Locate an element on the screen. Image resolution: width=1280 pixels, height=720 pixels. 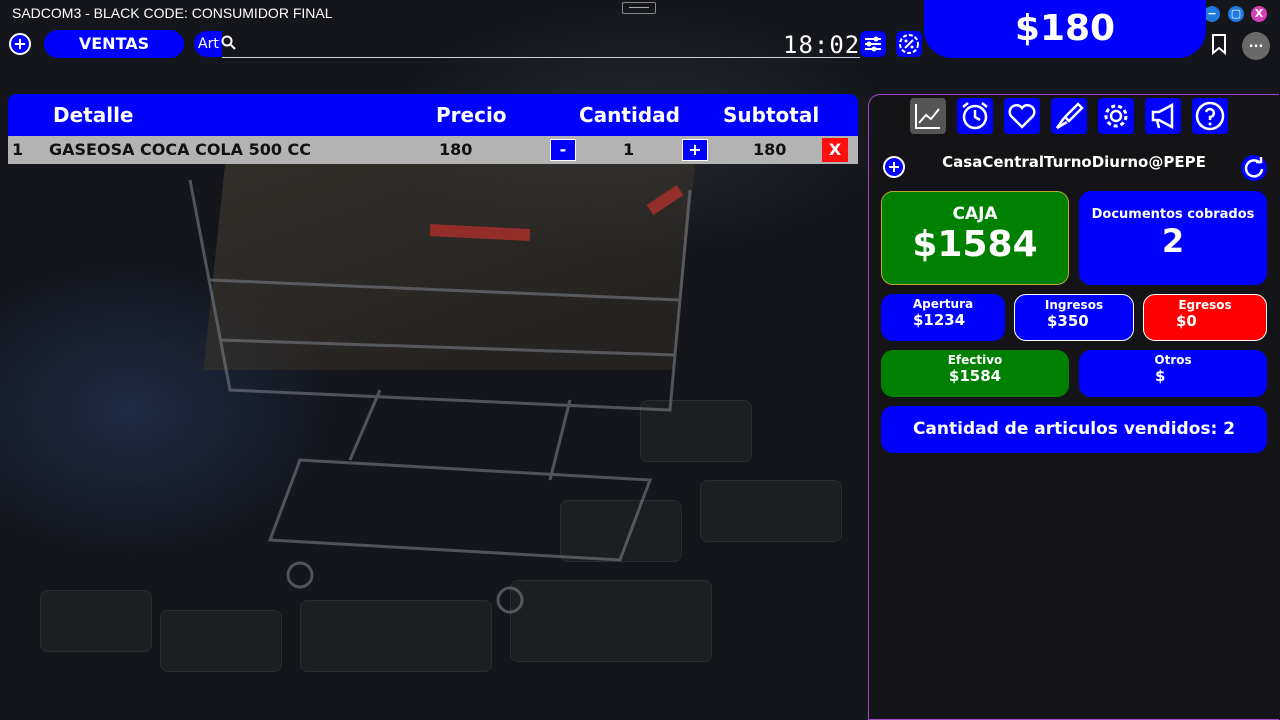
ingresos-card: Ingresos $350 is located at coordinates (1074, 317).